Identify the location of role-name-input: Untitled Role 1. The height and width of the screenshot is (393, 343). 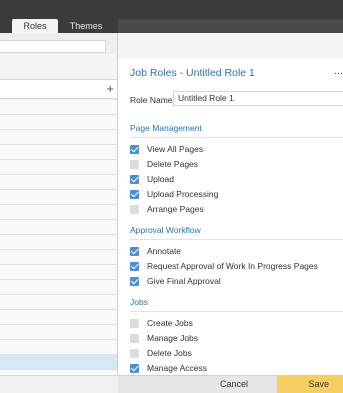
(258, 98).